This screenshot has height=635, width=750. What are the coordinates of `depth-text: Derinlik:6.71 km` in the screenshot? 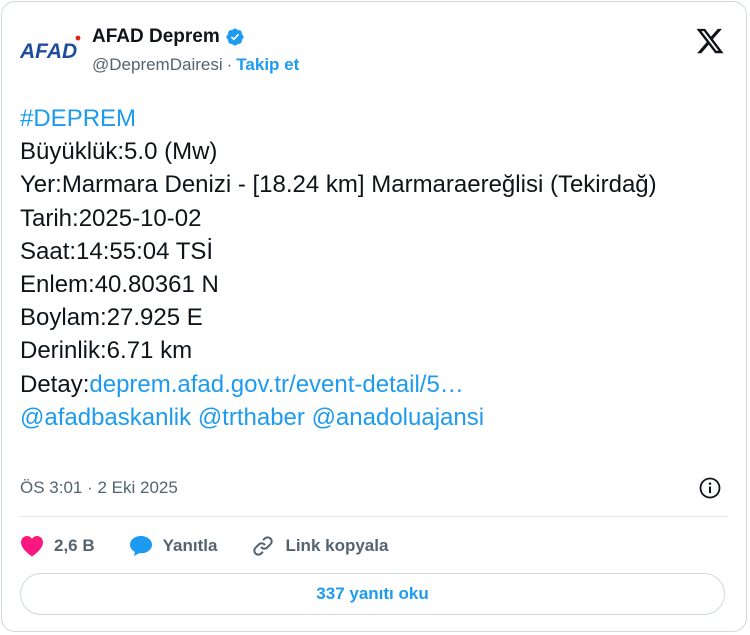 It's located at (106, 351).